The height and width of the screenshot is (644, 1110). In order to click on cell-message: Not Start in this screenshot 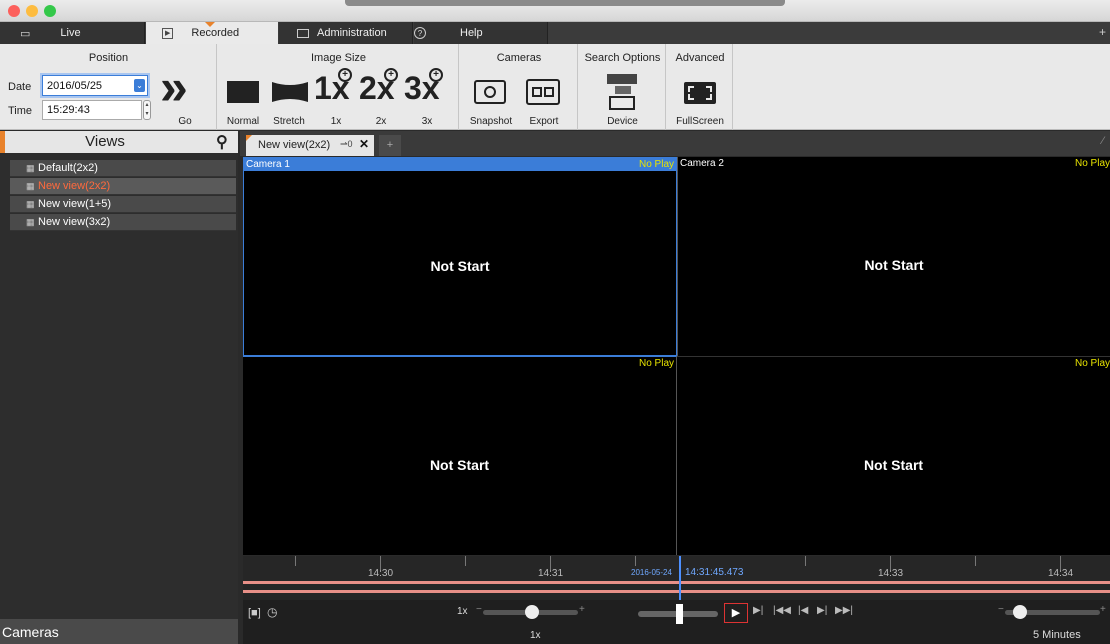, I will do `click(894, 265)`.